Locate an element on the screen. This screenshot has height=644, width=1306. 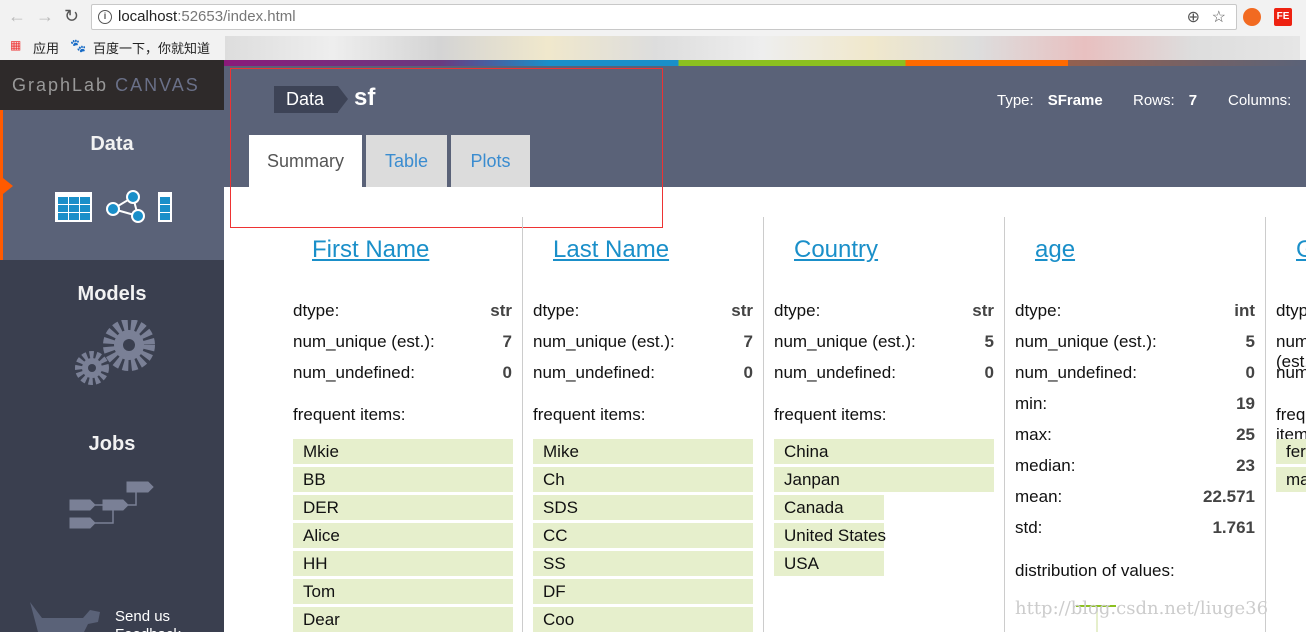
frequent-item: Coo is located at coordinates (643, 619).